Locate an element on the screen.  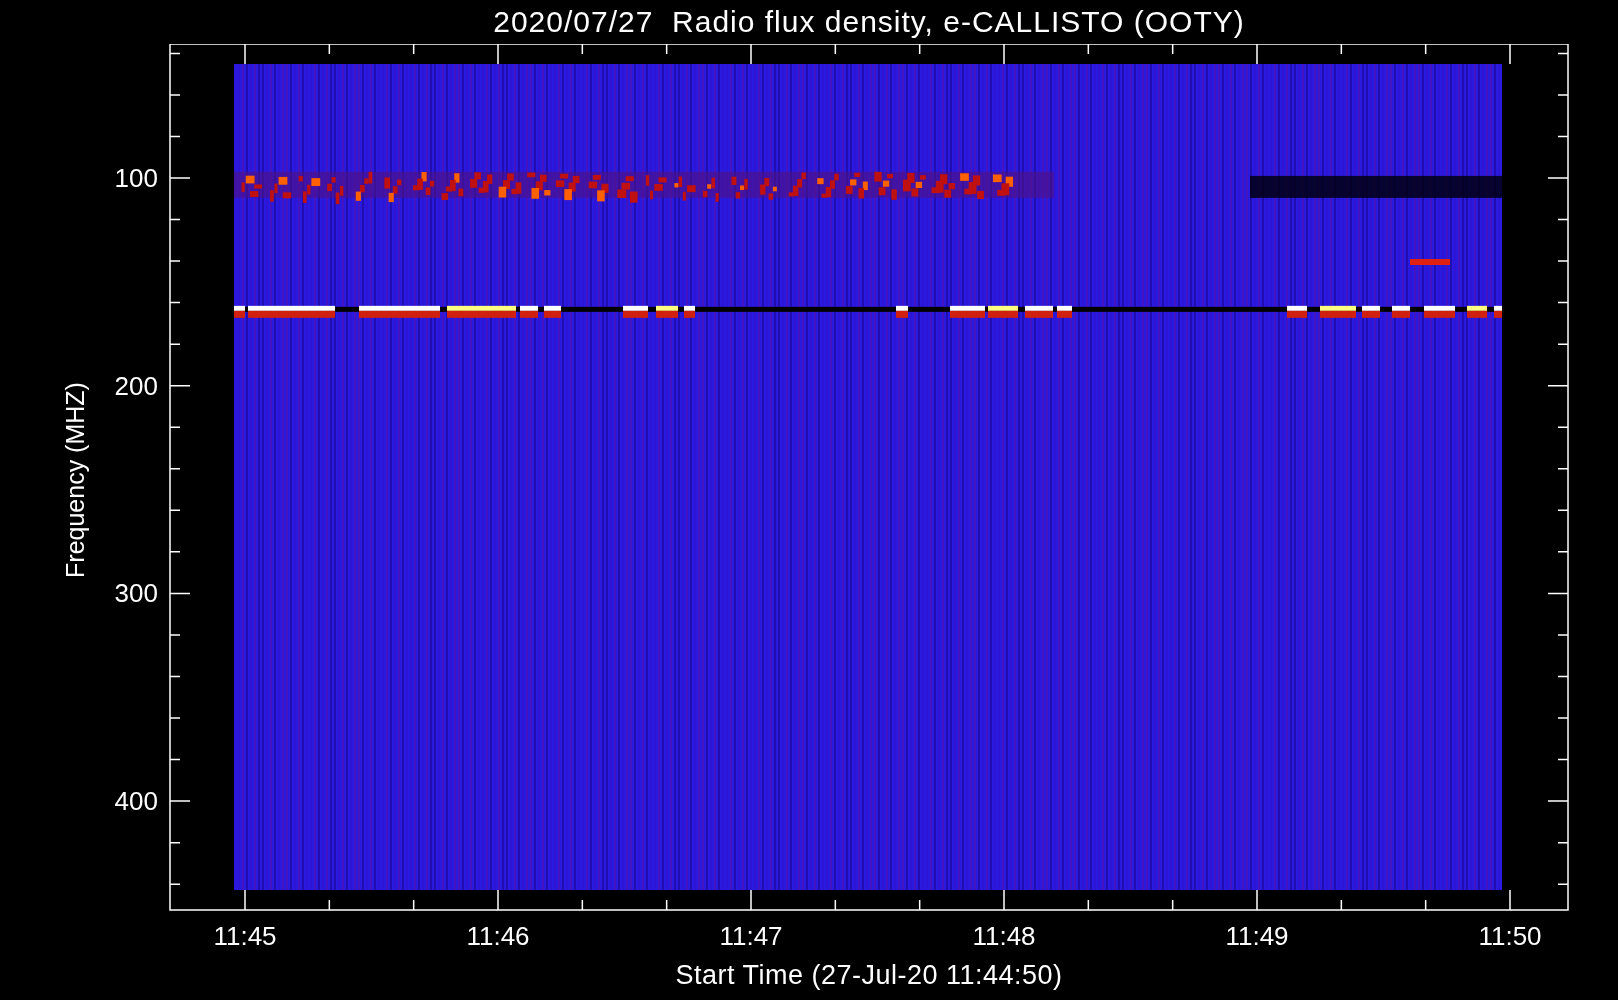
x-axis-label: Start Time (27-Jul-20 11:44:50) is located at coordinates (869, 975).